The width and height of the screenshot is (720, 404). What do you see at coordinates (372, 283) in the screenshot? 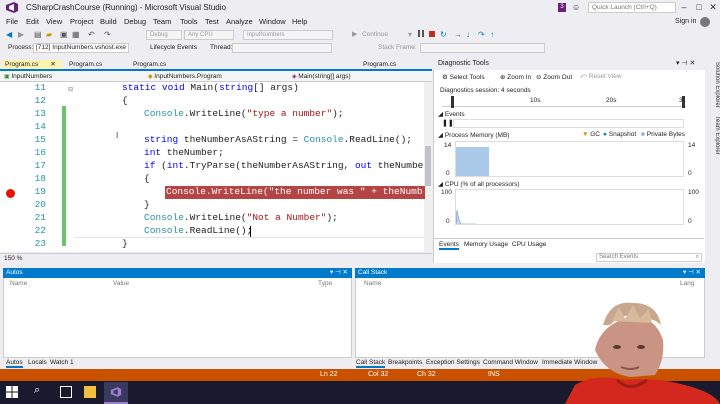
I see `call-stack-col-name: Name` at bounding box center [372, 283].